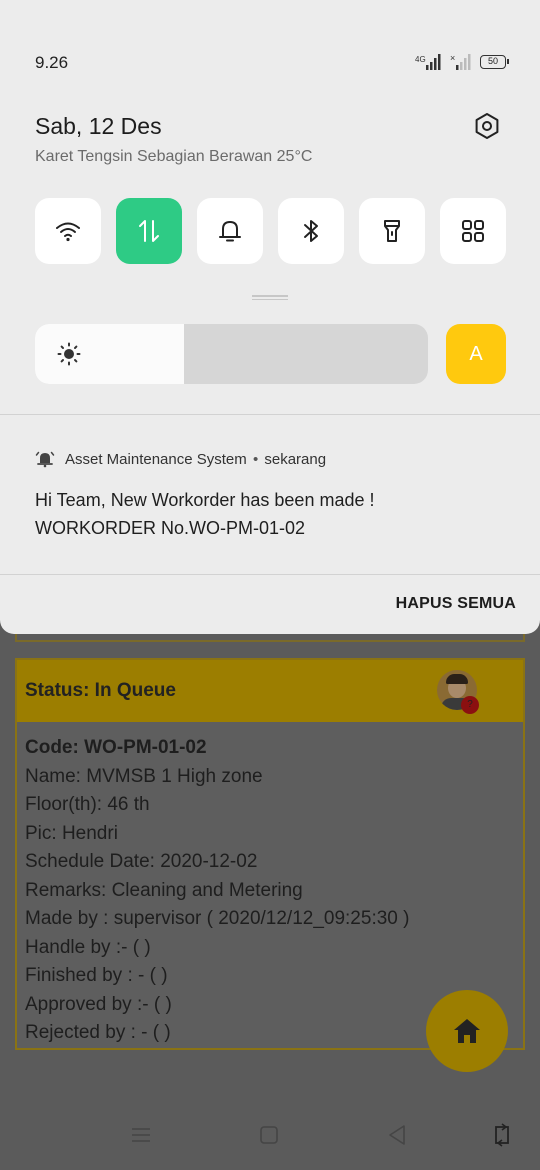  I want to click on battery-level: 50, so click(492, 61).